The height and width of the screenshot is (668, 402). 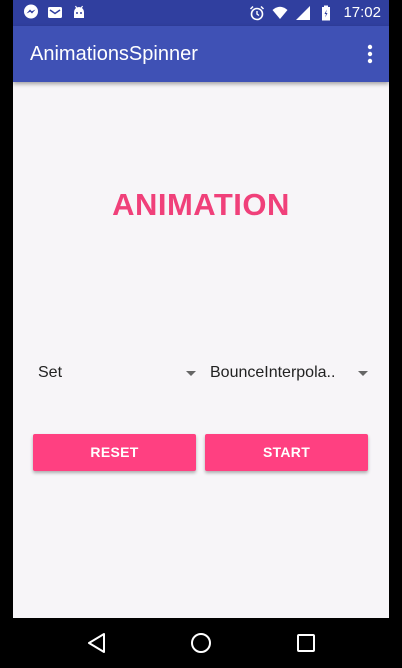 I want to click on reset-button: RESET, so click(x=114, y=452).